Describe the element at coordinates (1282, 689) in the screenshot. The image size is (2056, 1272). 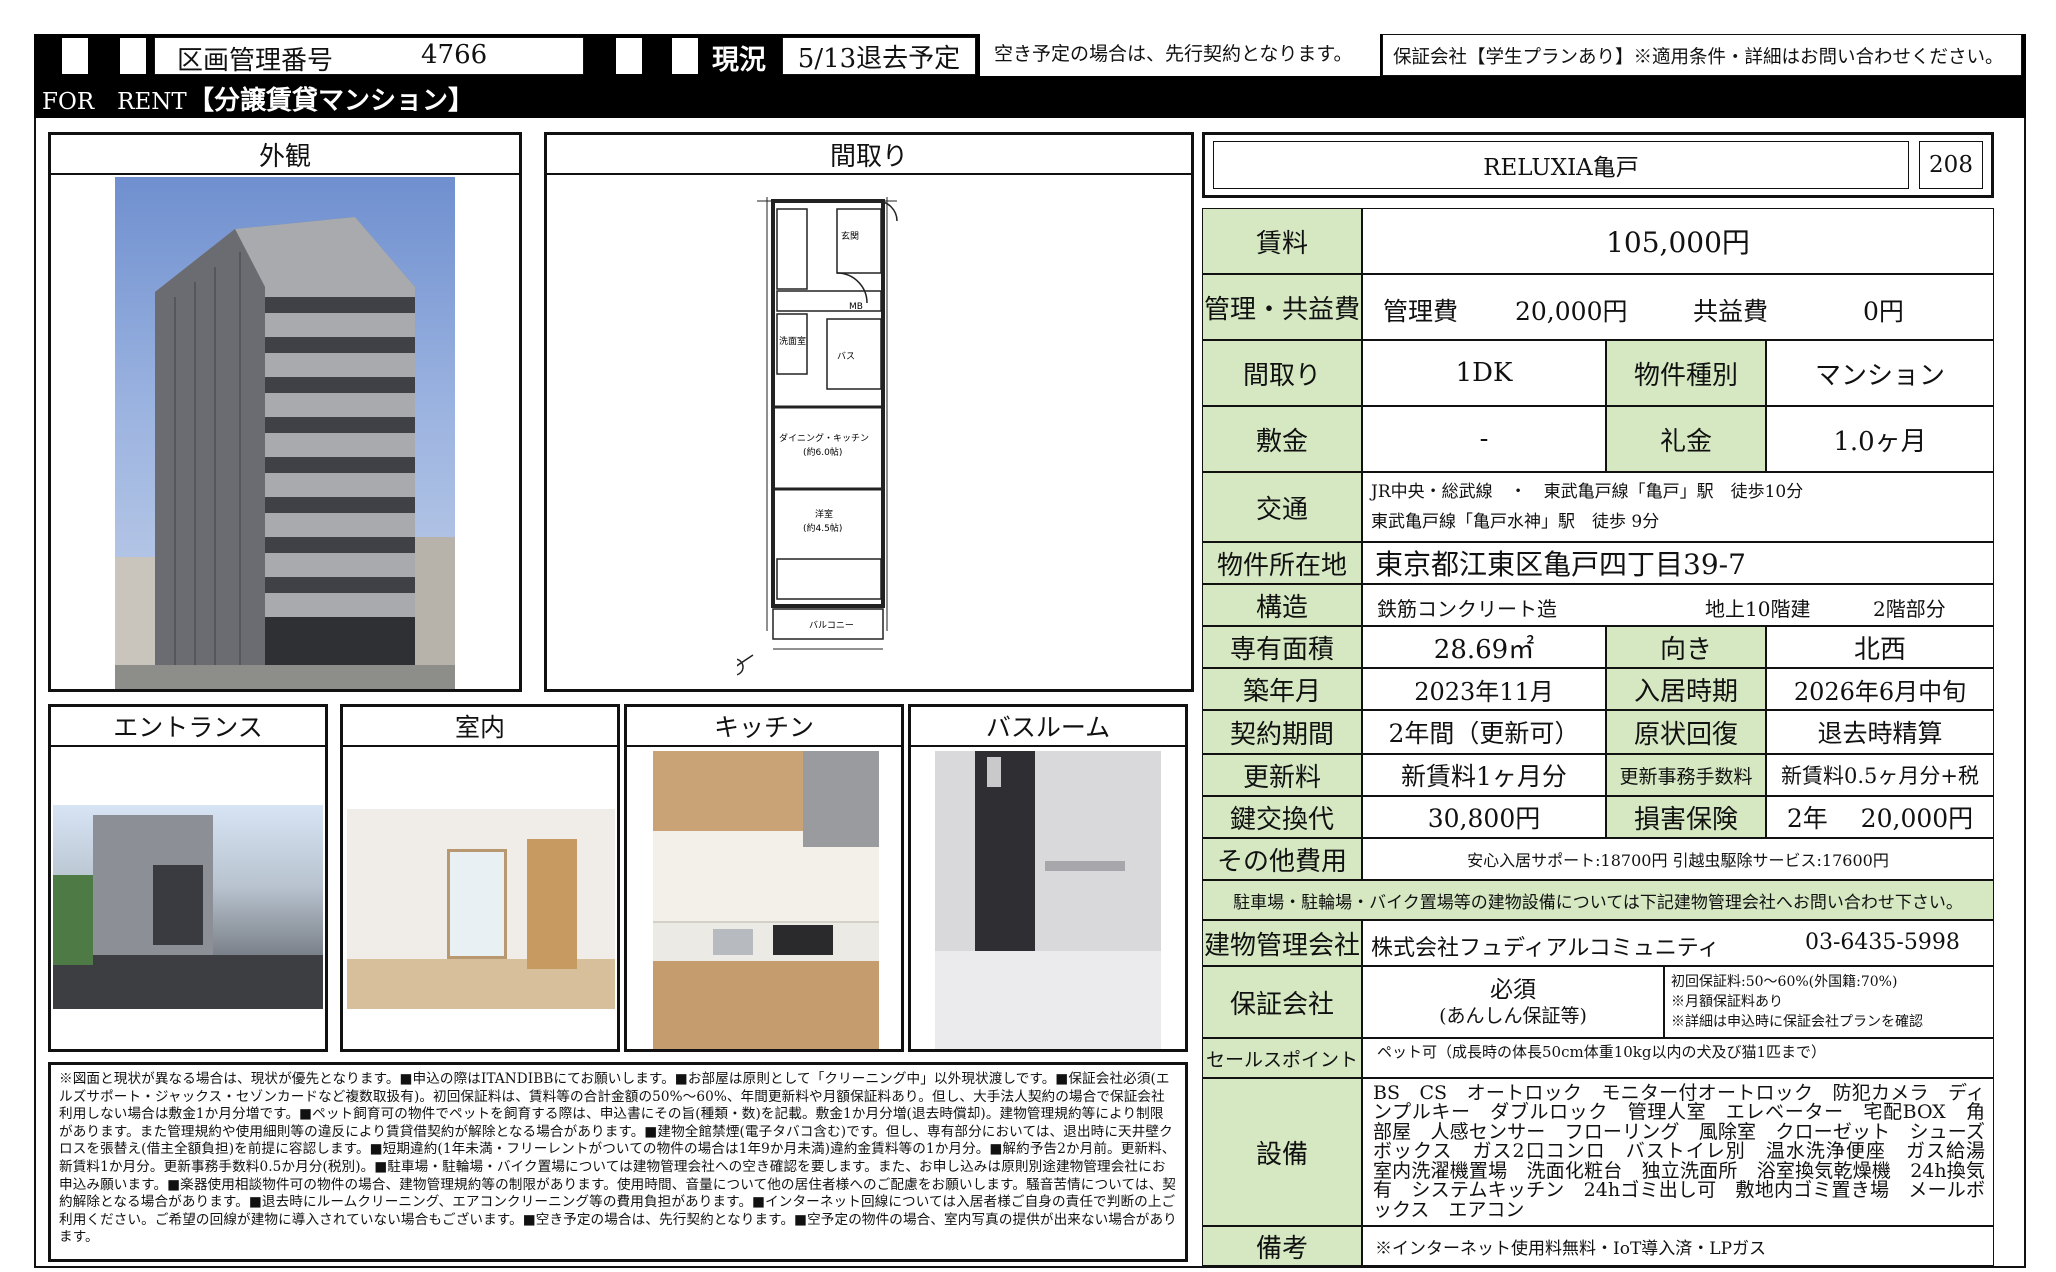
I see `built-label: 築年月` at that location.